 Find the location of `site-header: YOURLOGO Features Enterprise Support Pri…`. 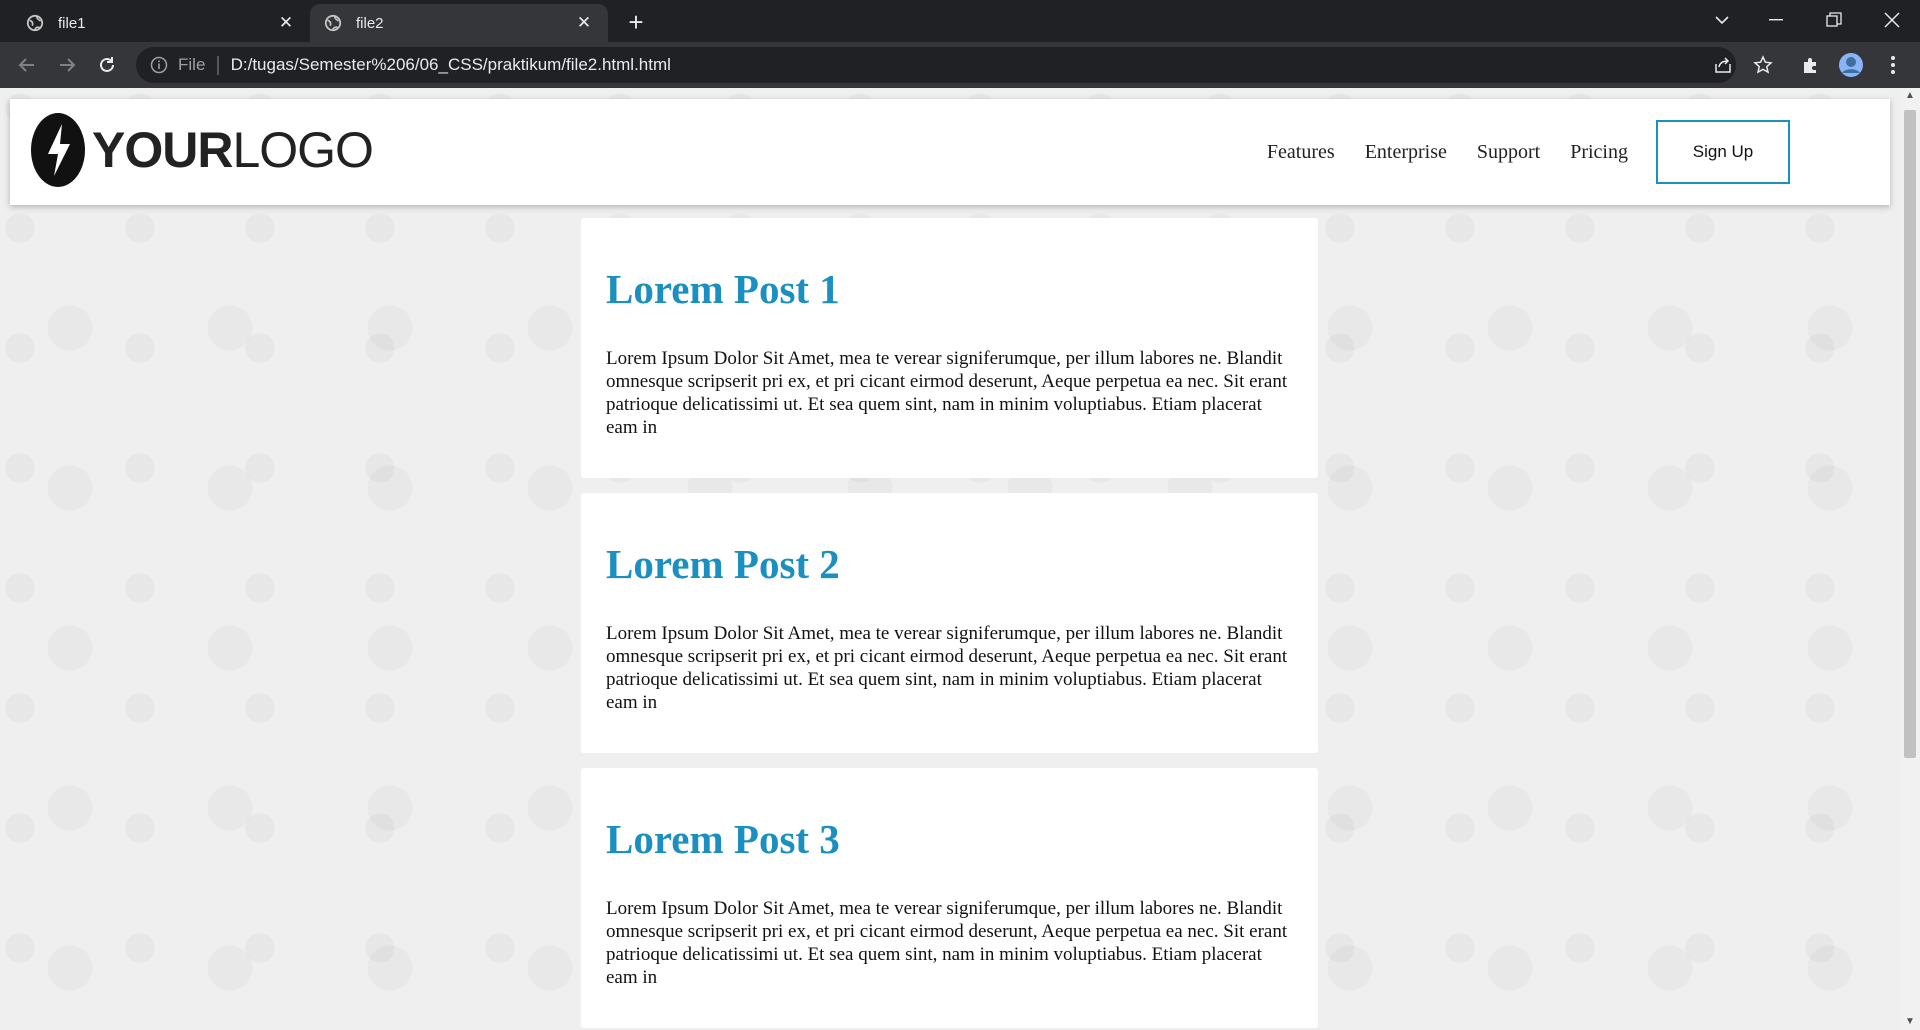

site-header: YOURLOGO Features Enterprise Support Pri… is located at coordinates (950, 152).